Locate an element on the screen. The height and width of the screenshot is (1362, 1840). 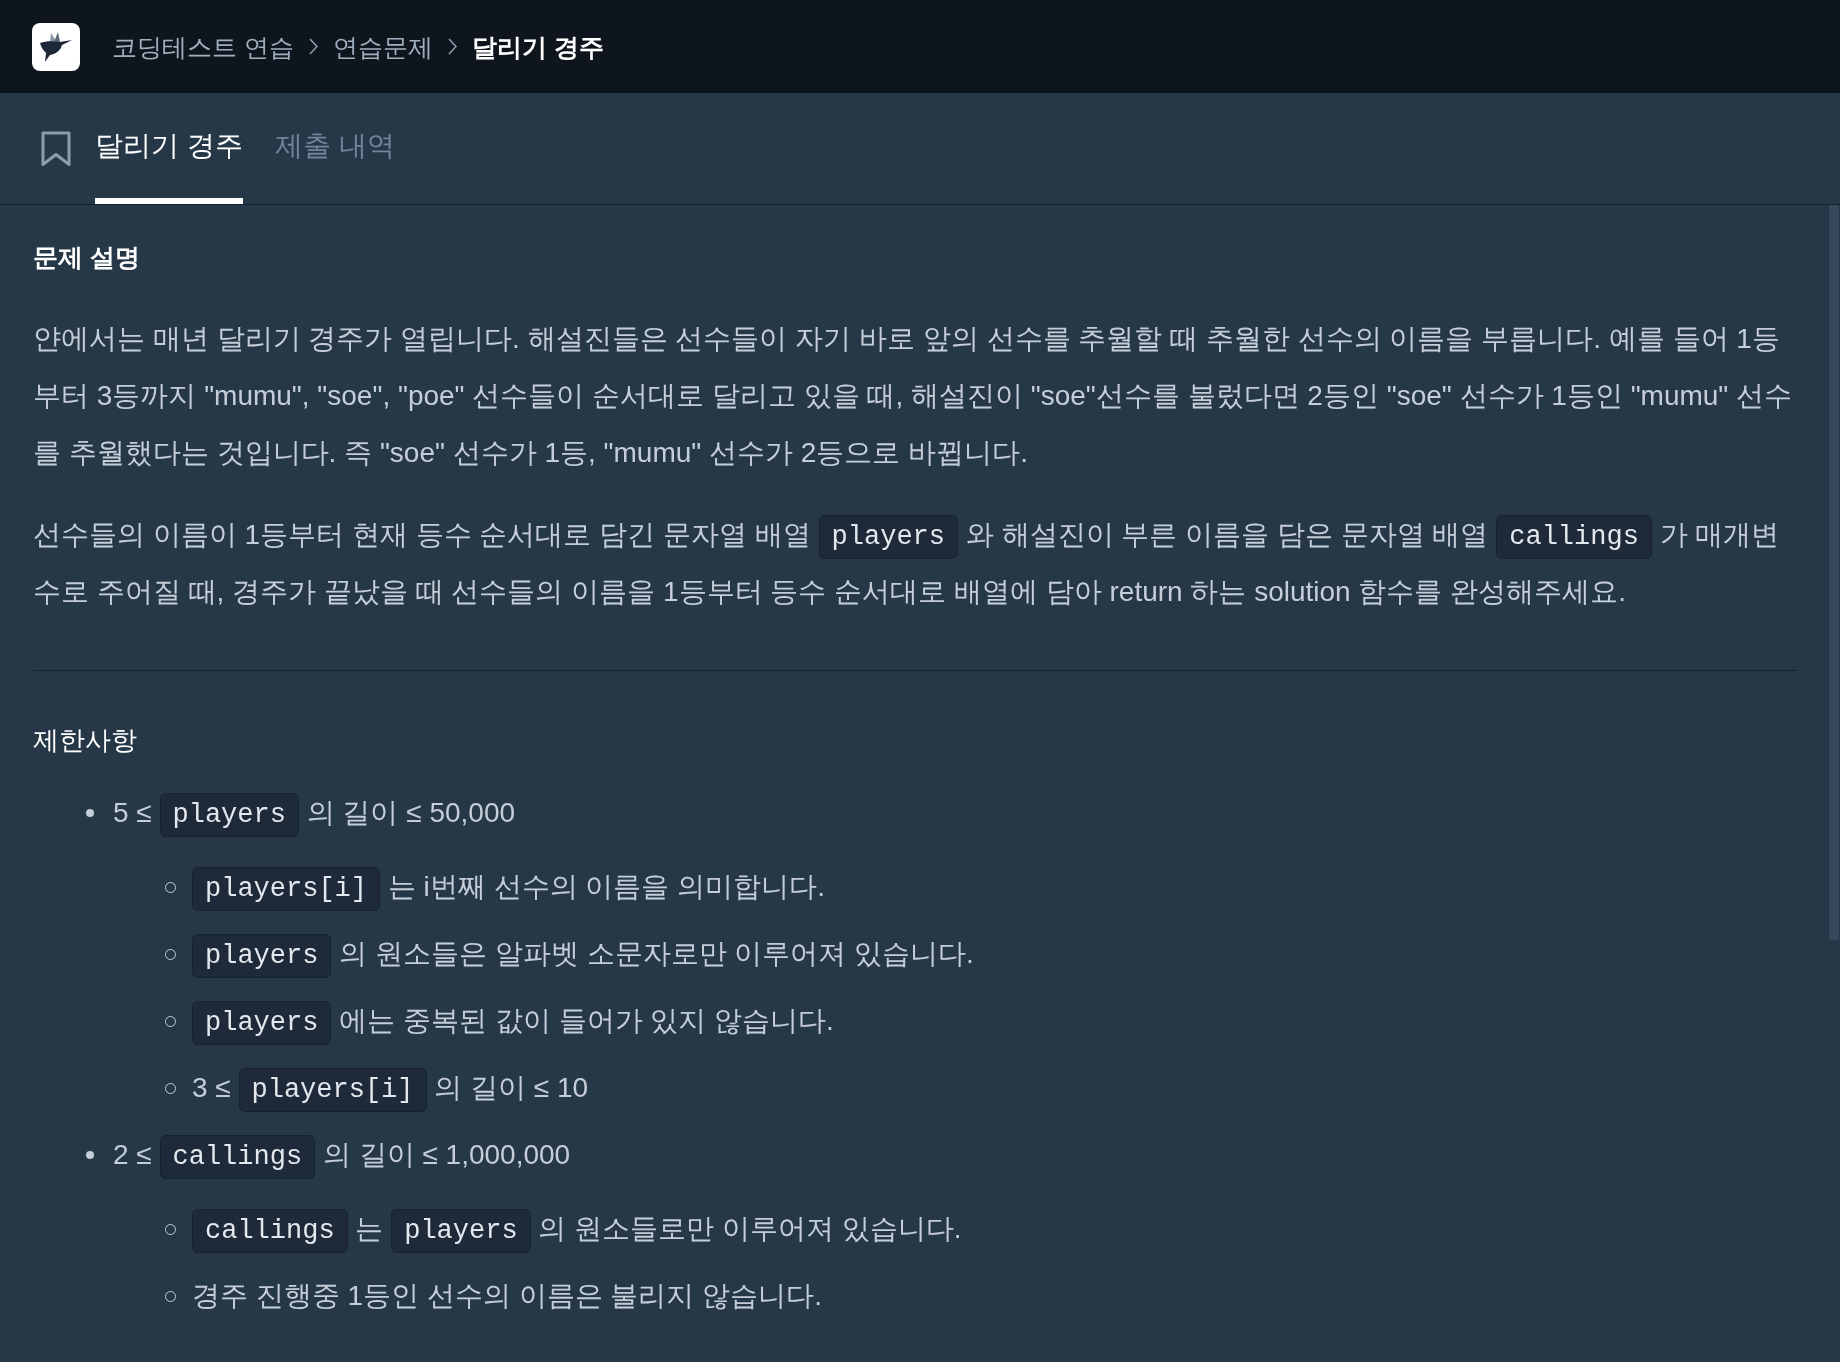
breadcrumb-link: 연습문제 is located at coordinates (382, 46).